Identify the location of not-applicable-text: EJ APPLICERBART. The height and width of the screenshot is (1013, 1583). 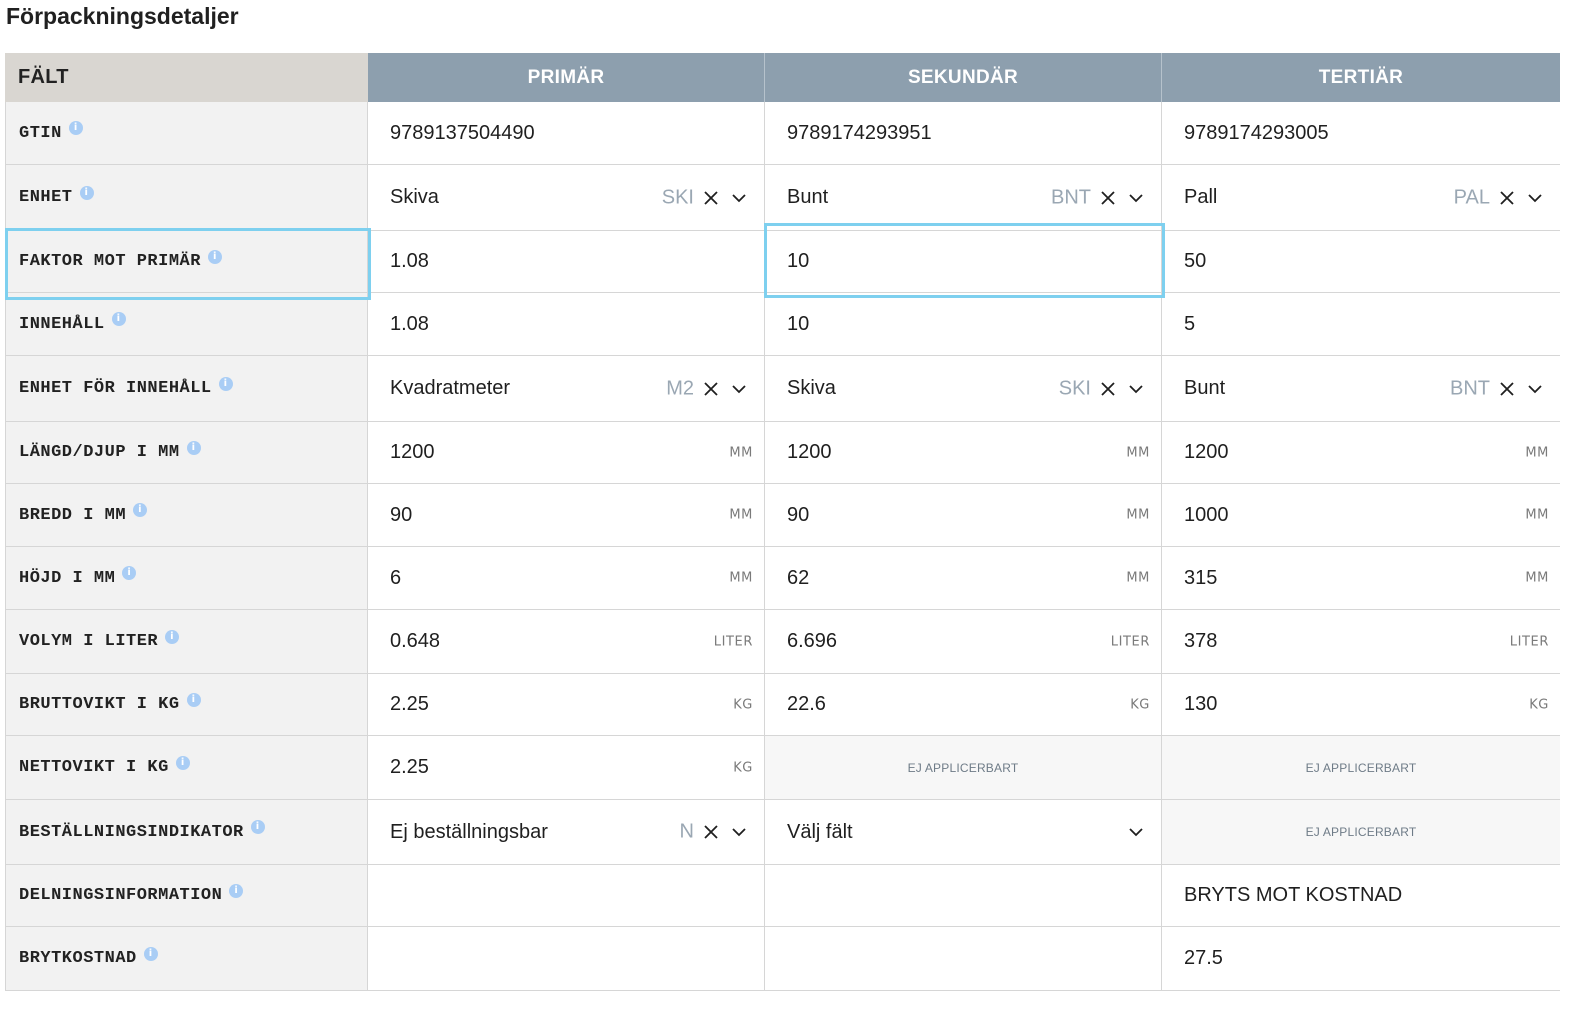
(1361, 832).